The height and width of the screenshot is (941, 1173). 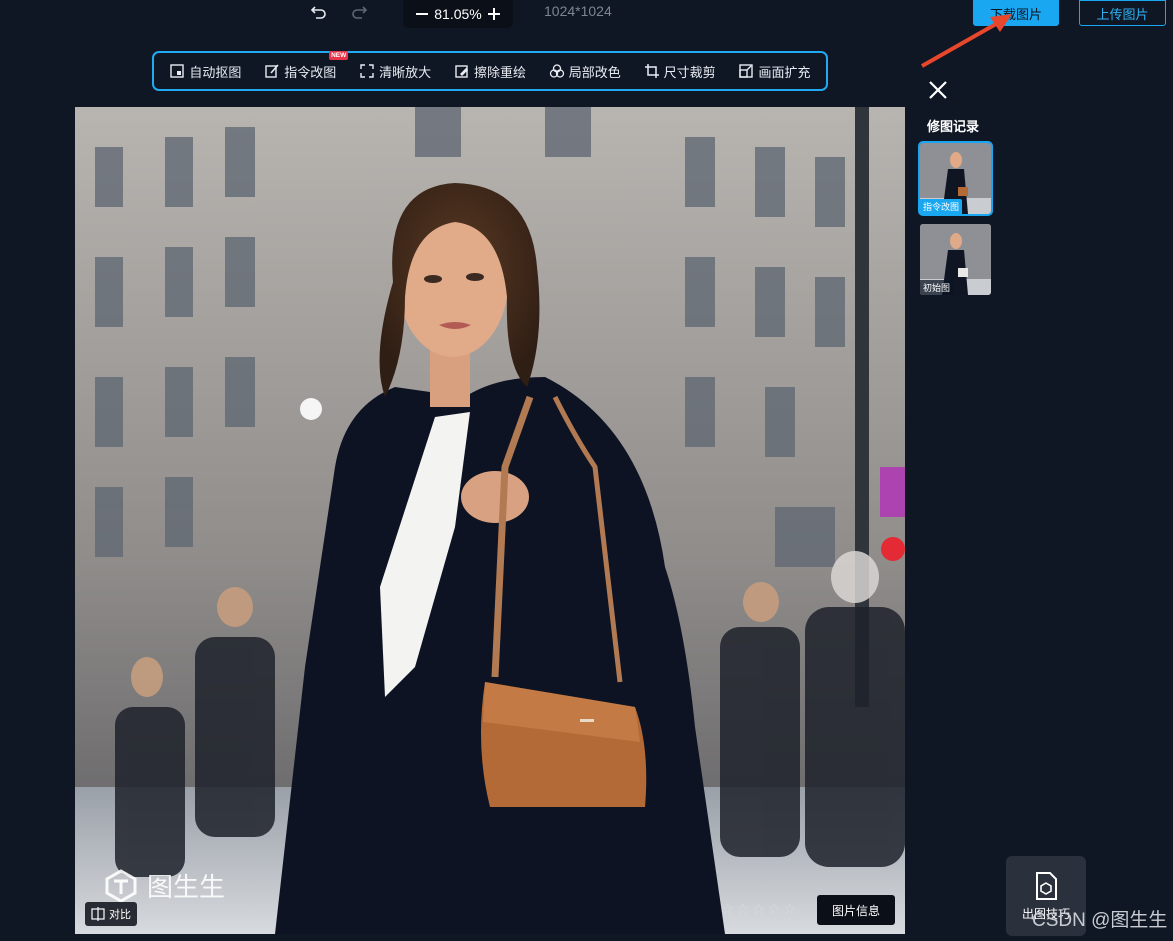 What do you see at coordinates (215, 73) in the screenshot?
I see `tool-label: 自动抠图` at bounding box center [215, 73].